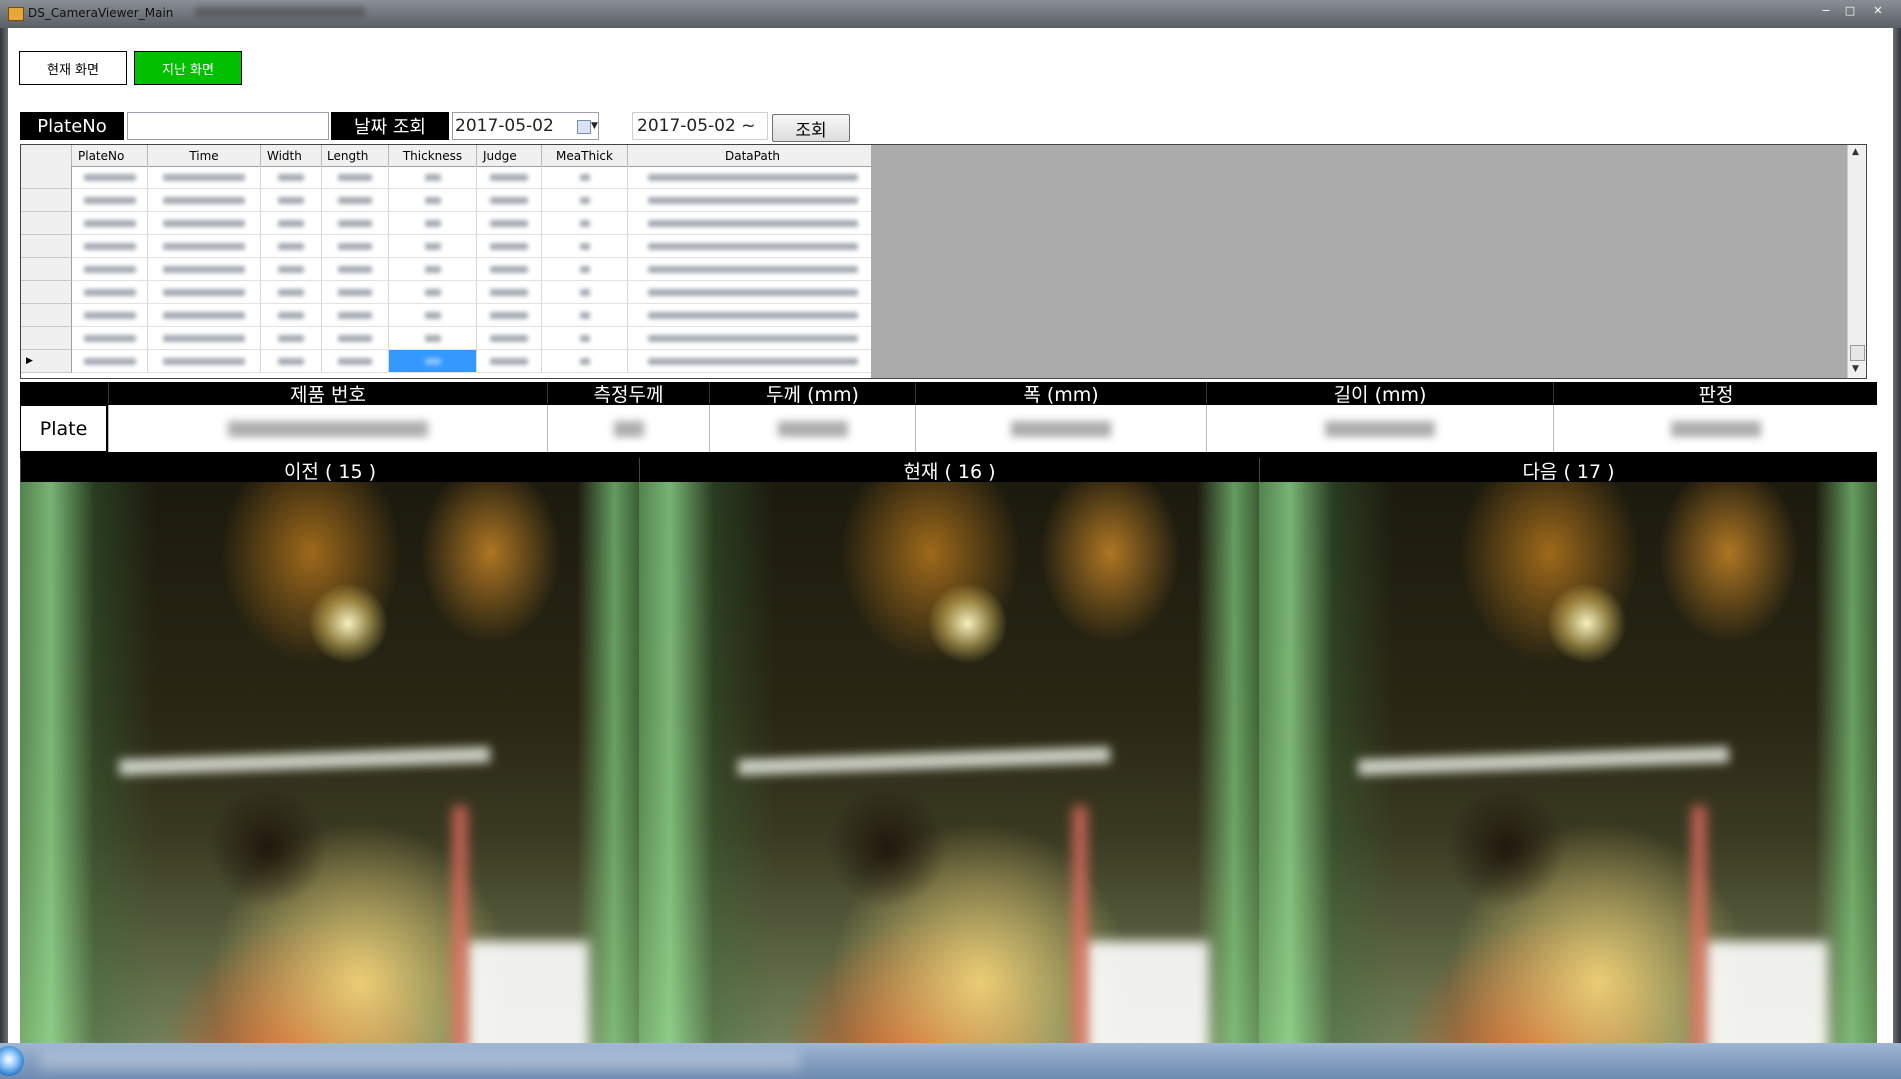 This screenshot has height=1079, width=1901. What do you see at coordinates (110, 155) in the screenshot?
I see `column-header-plateno: PlateNo` at bounding box center [110, 155].